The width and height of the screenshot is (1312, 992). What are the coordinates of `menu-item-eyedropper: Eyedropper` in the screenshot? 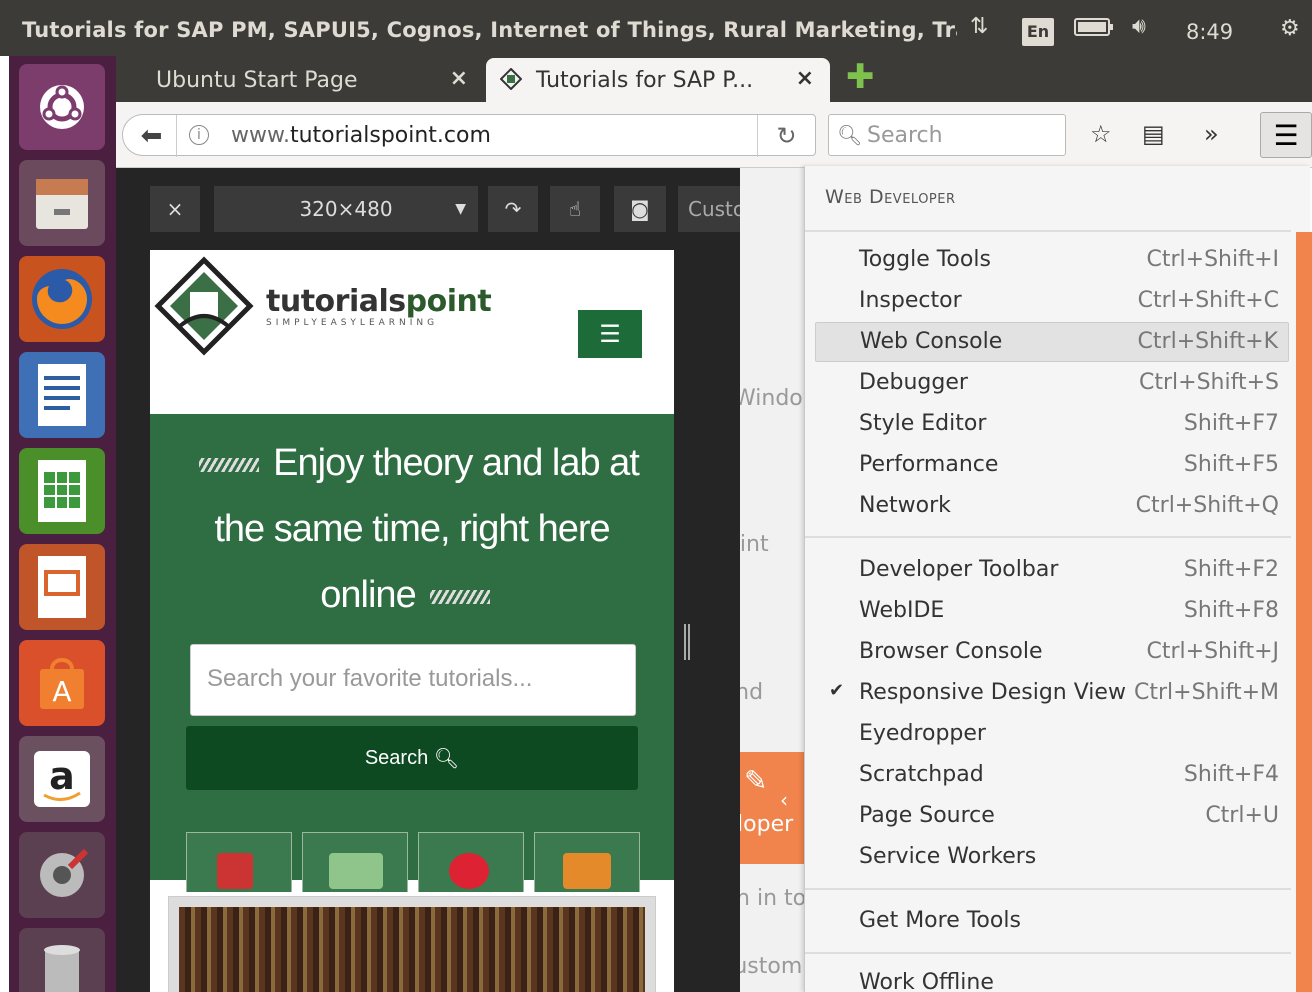 It's located at (1052, 735).